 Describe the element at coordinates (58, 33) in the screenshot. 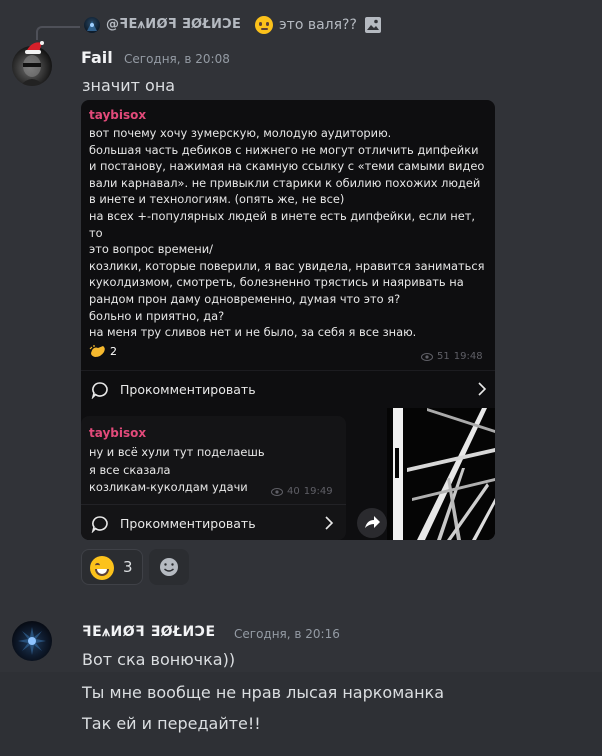

I see `reply-connector` at that location.